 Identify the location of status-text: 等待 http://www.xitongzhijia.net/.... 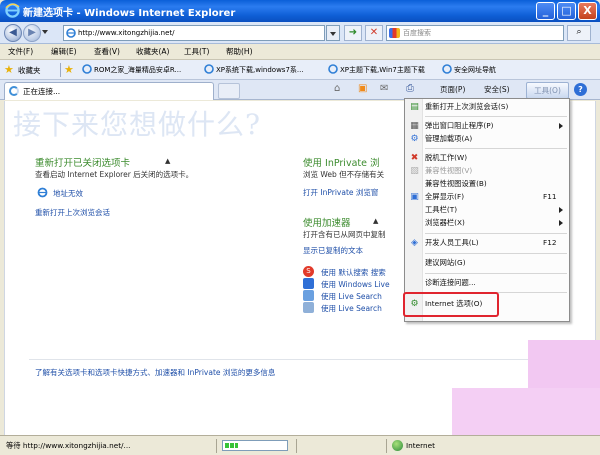
(68, 445).